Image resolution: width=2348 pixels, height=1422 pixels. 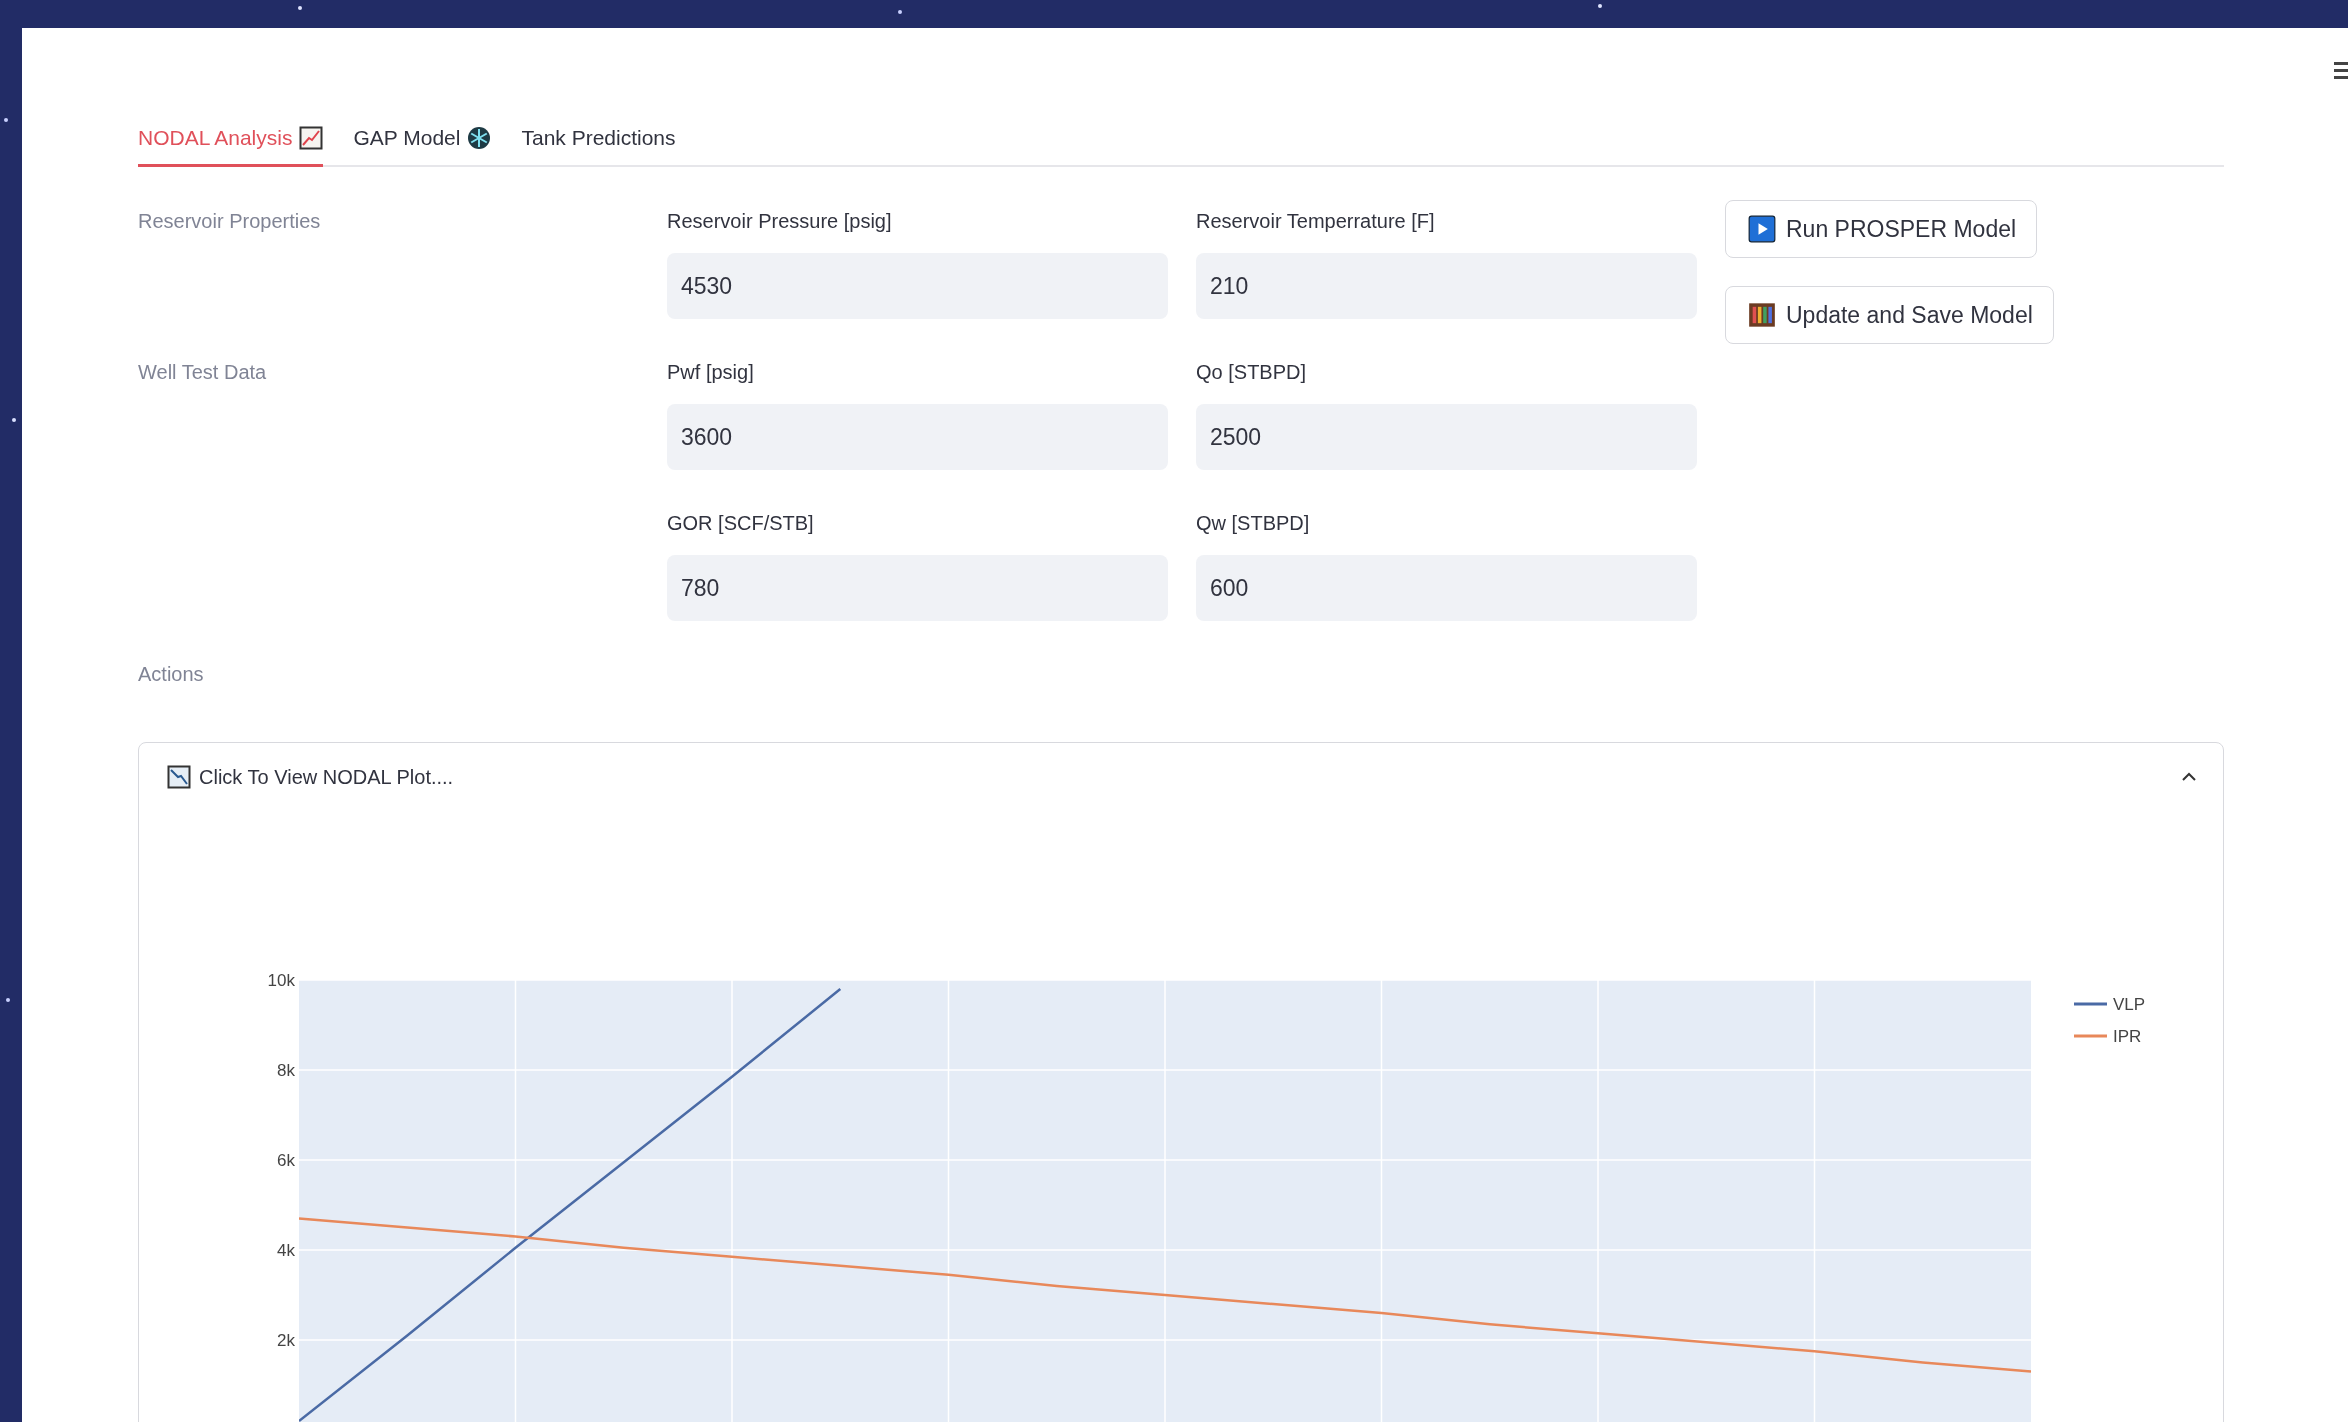 What do you see at coordinates (779, 221) in the screenshot?
I see `field-label: Reservoir Pressure [psig]` at bounding box center [779, 221].